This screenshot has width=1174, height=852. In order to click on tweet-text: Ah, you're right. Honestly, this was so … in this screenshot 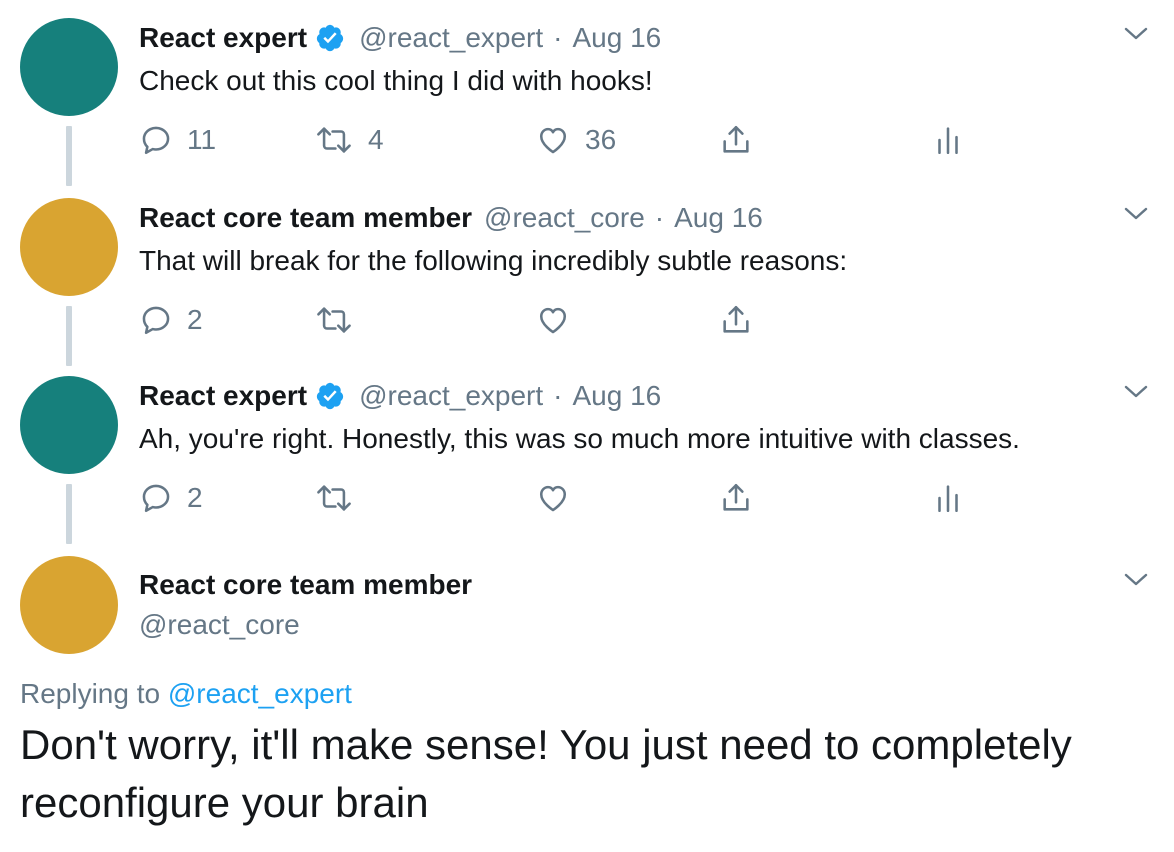, I will do `click(579, 438)`.